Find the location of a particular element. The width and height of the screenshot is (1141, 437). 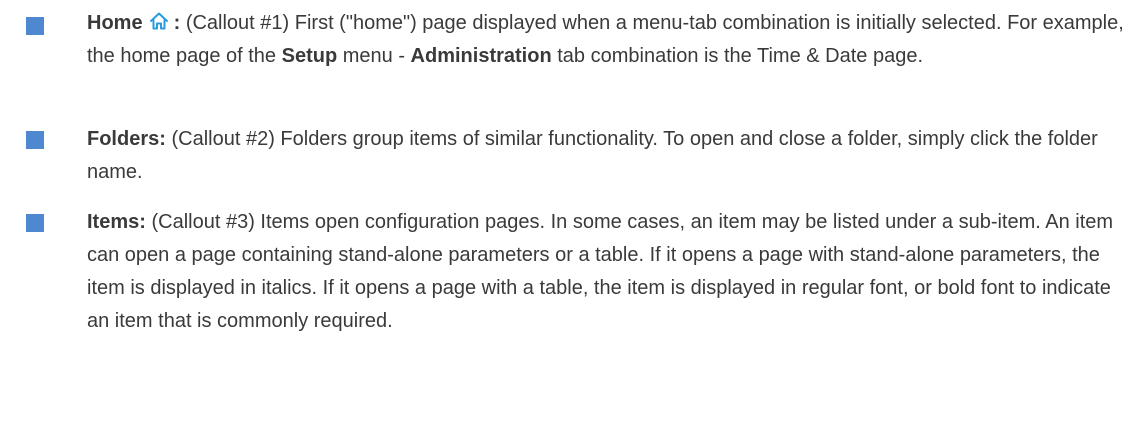

term-items: Items: is located at coordinates (116, 222).